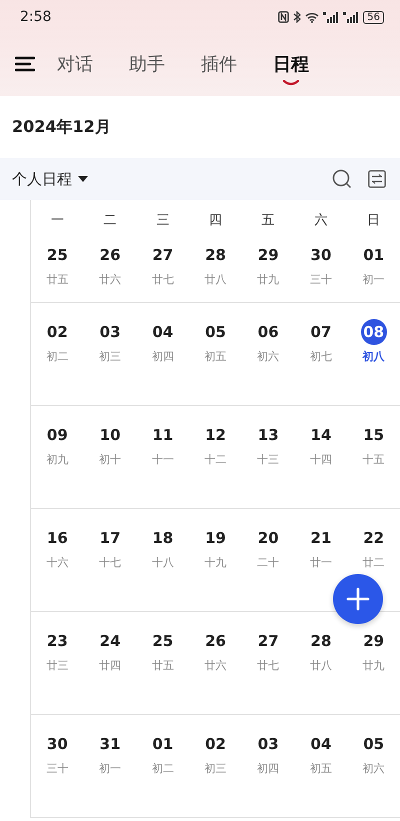 The height and width of the screenshot is (821, 400). What do you see at coordinates (163, 341) in the screenshot?
I see `calendar-day: 04 初四` at bounding box center [163, 341].